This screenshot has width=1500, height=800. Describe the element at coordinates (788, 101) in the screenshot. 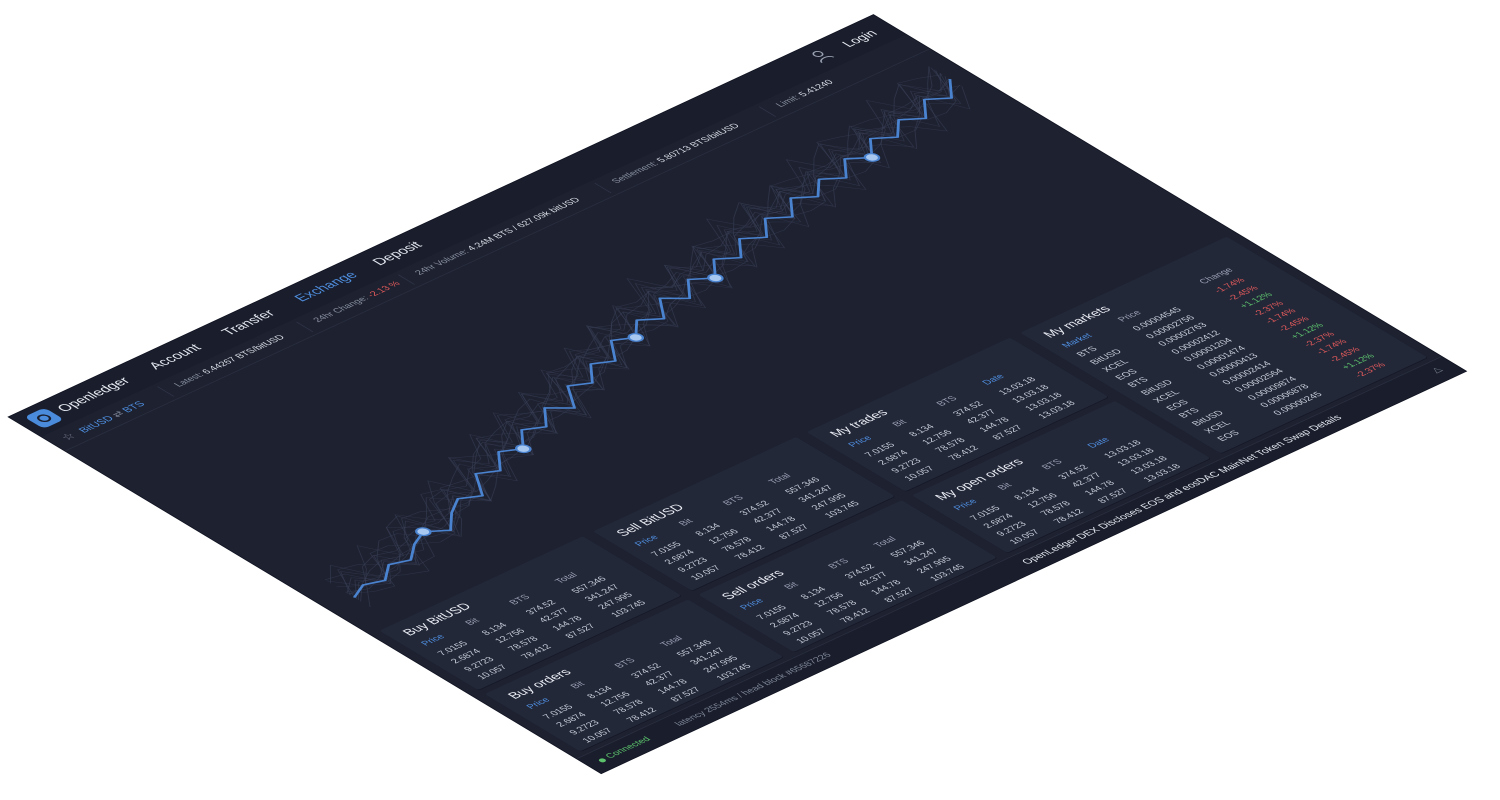

I see `stat-limit-label: Limit:` at that location.